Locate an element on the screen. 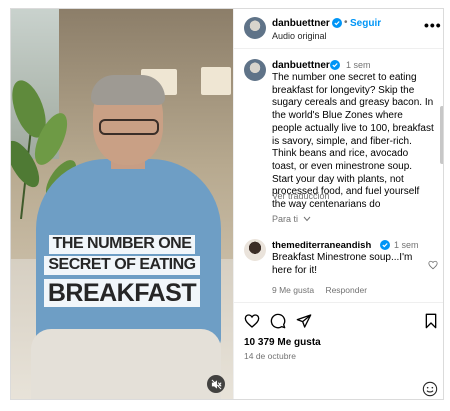  audio-label: Audio original is located at coordinates (299, 36).